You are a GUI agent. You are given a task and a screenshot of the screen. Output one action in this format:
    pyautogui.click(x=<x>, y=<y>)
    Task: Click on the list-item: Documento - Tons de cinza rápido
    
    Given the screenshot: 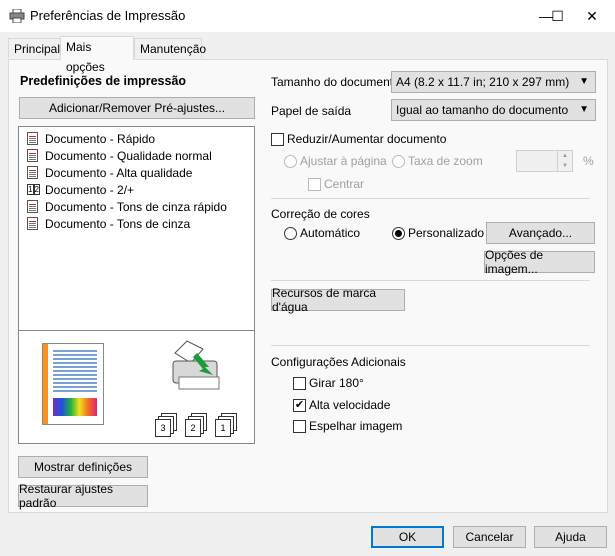 What is the action you would take?
    pyautogui.click(x=127, y=206)
    